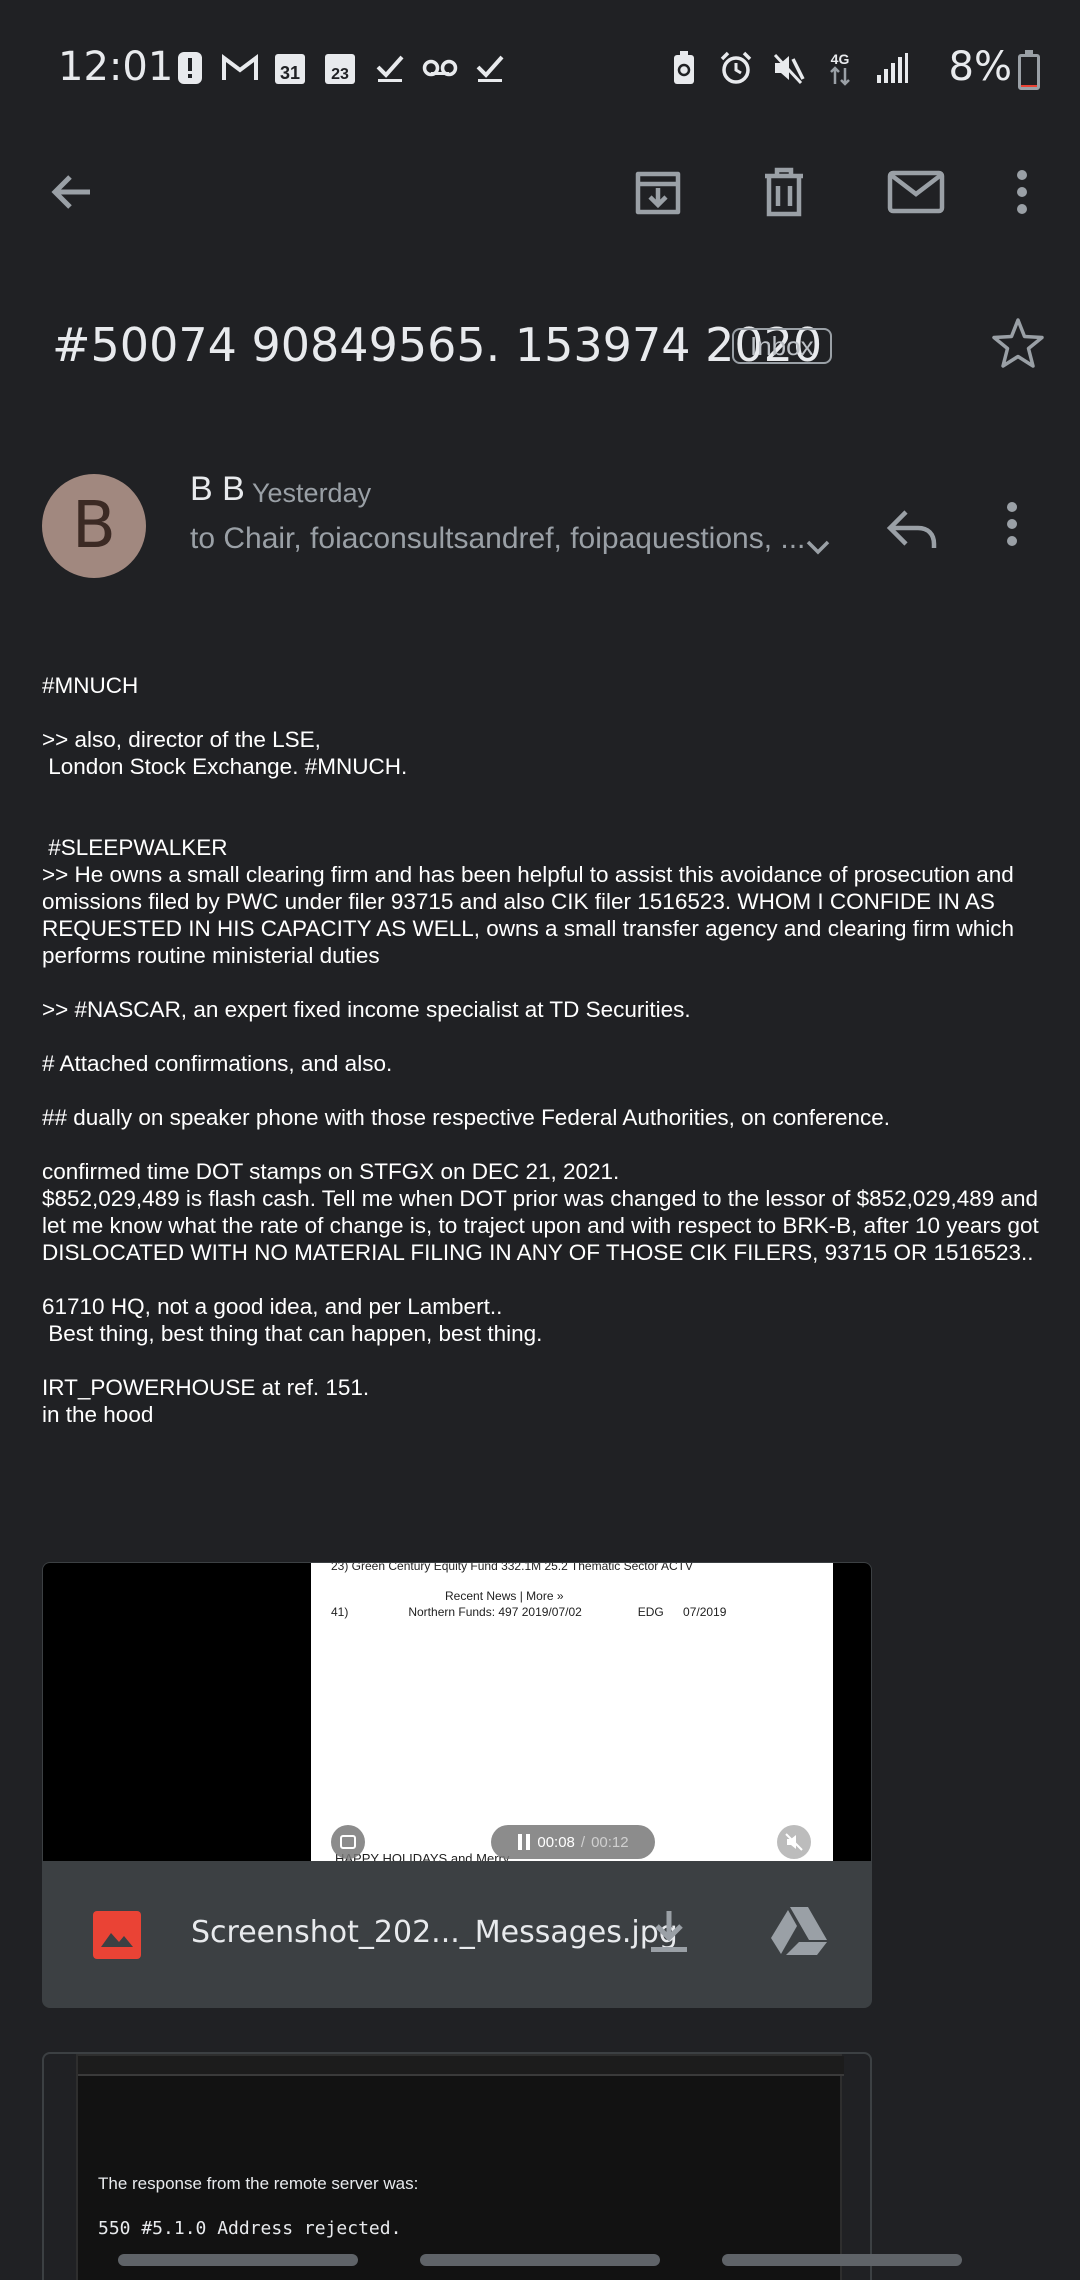 The height and width of the screenshot is (2280, 1080). Describe the element at coordinates (434, 1932) in the screenshot. I see `attachment-file-name: Screenshot_202..._Messages.jpg` at that location.